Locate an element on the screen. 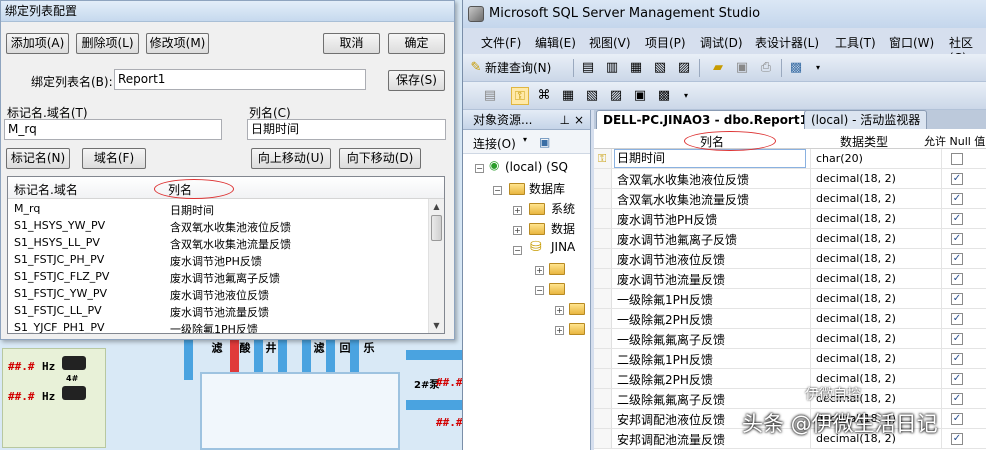  table-row: 二级除氟1PH反馈 decimal(18, 2) ✓ is located at coordinates (790, 359).